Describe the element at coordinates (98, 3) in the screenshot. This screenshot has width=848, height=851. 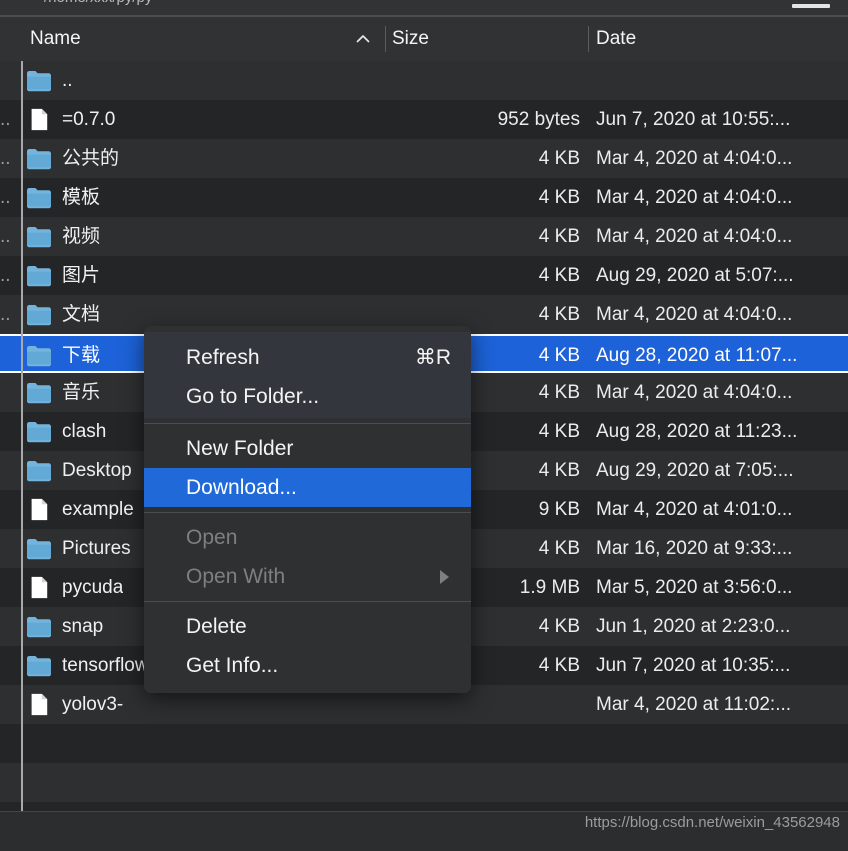
I see `path-text: /home/xxx/py/py` at that location.